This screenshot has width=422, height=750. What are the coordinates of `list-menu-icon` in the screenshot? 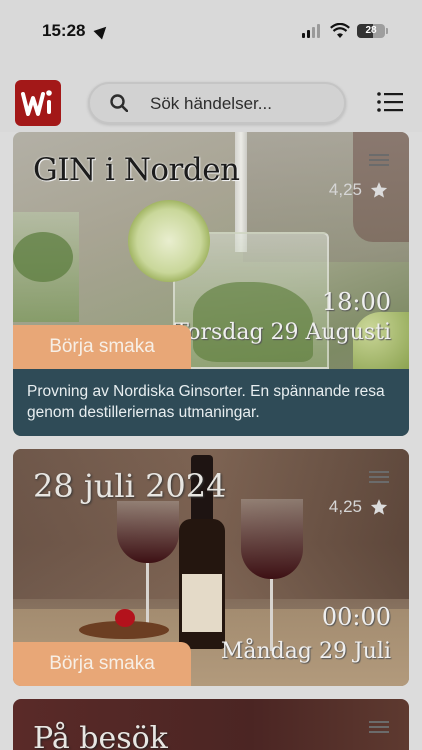 It's located at (390, 102).